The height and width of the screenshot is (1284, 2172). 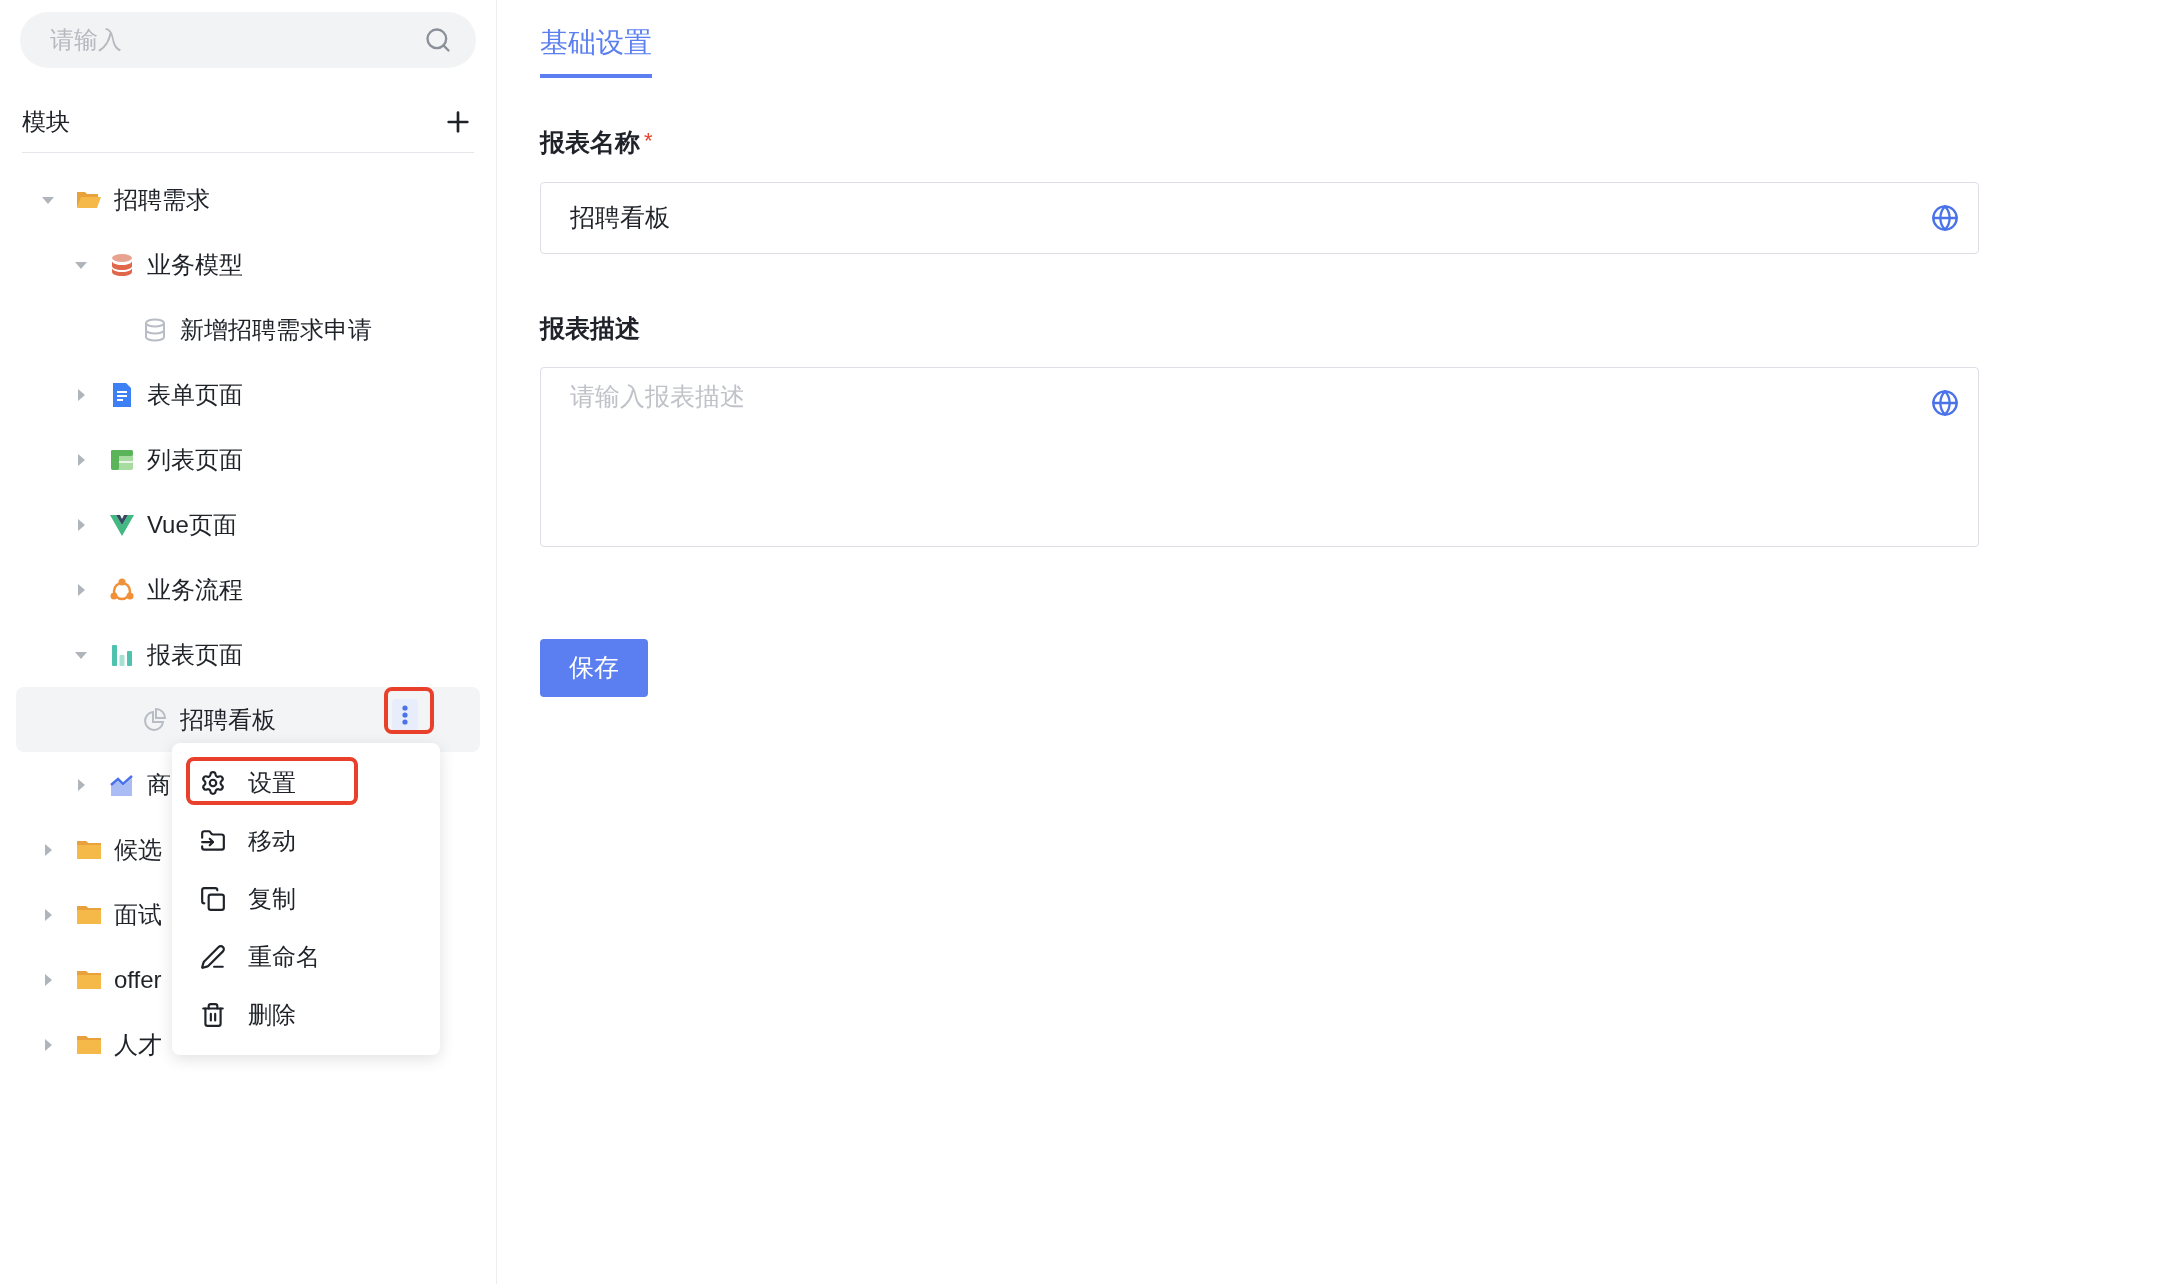 I want to click on tree-label: 商, so click(x=159, y=784).